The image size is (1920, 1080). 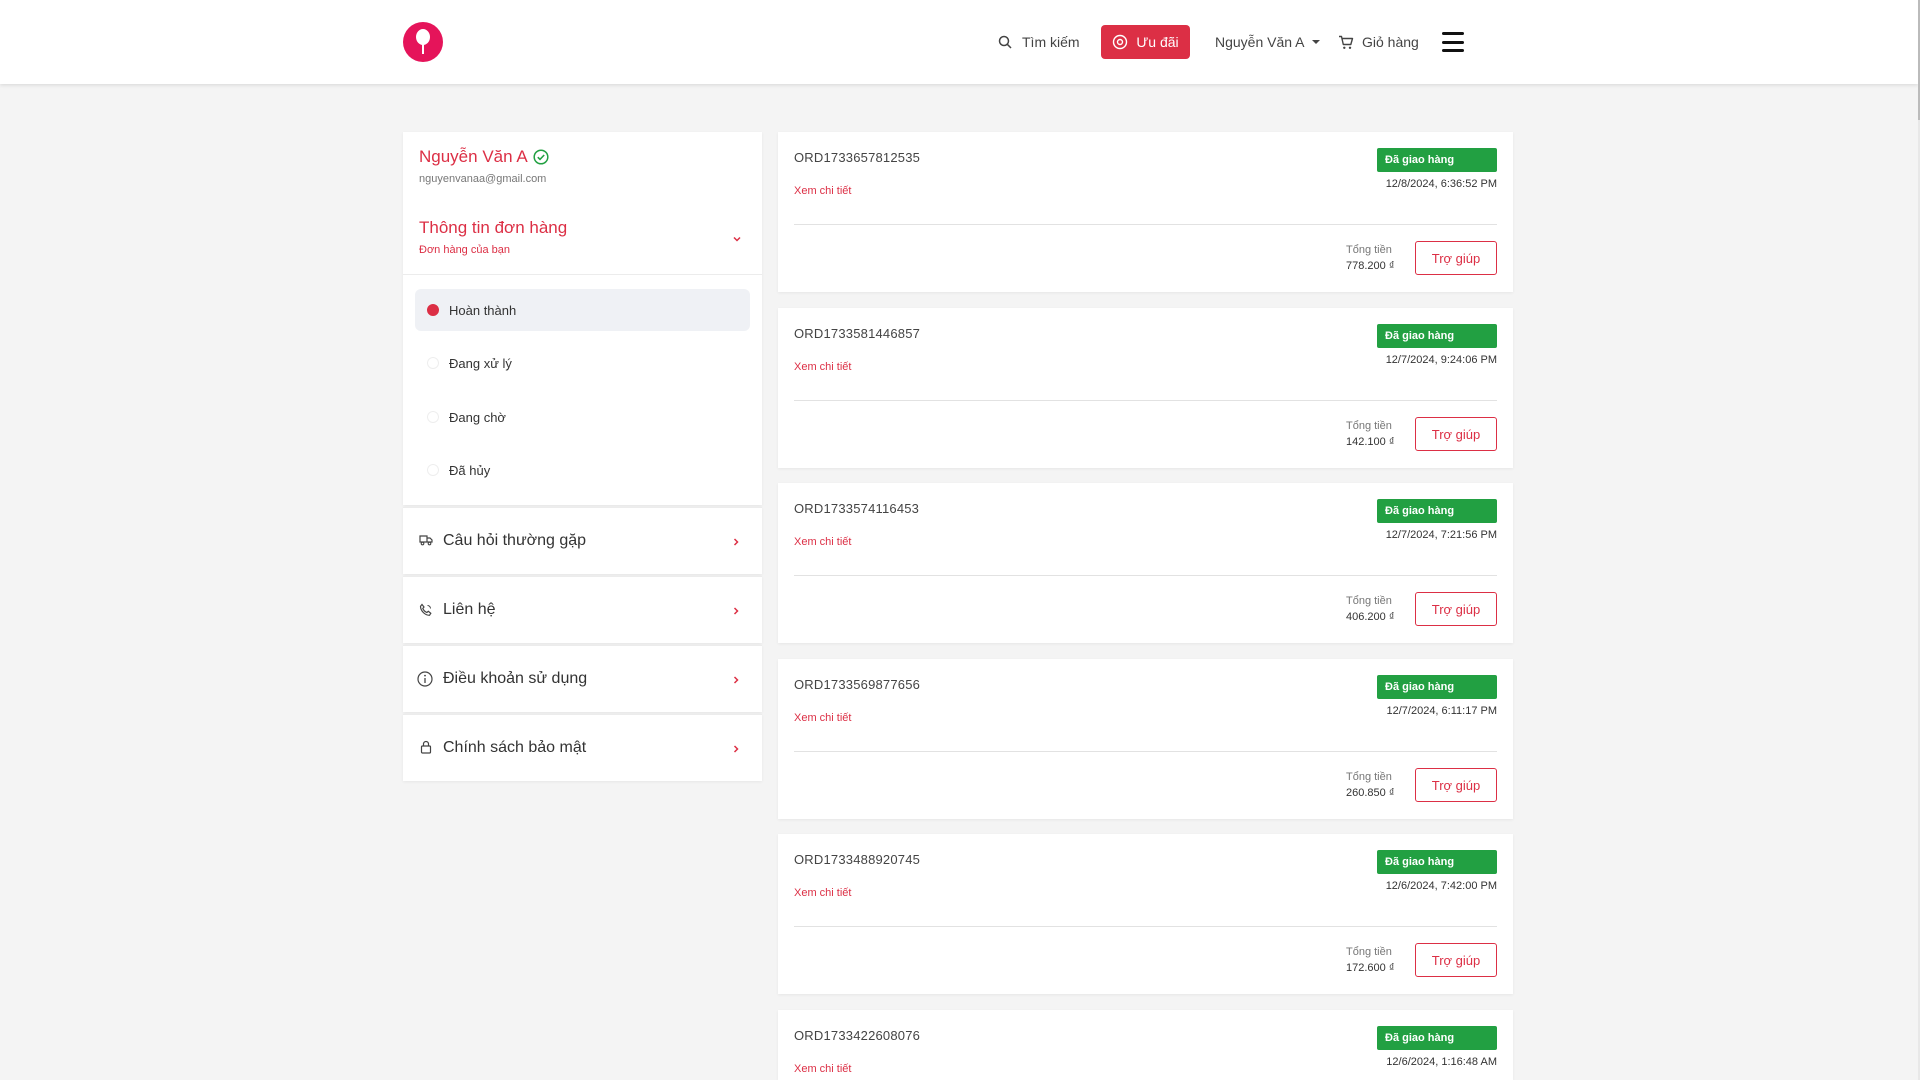 What do you see at coordinates (1441, 886) in the screenshot?
I see `order-date: 12/6/2024, 7:42:00 PM` at bounding box center [1441, 886].